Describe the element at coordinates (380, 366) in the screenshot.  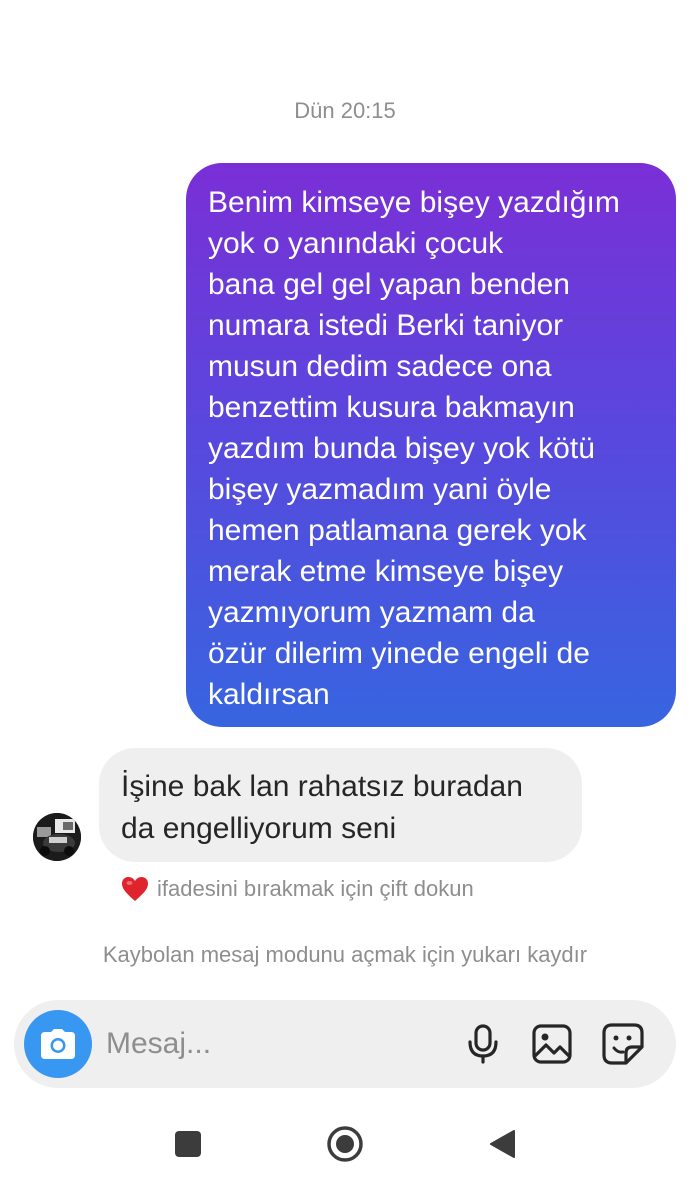
I see `sent-message-line: musun dedim sadece ona` at that location.